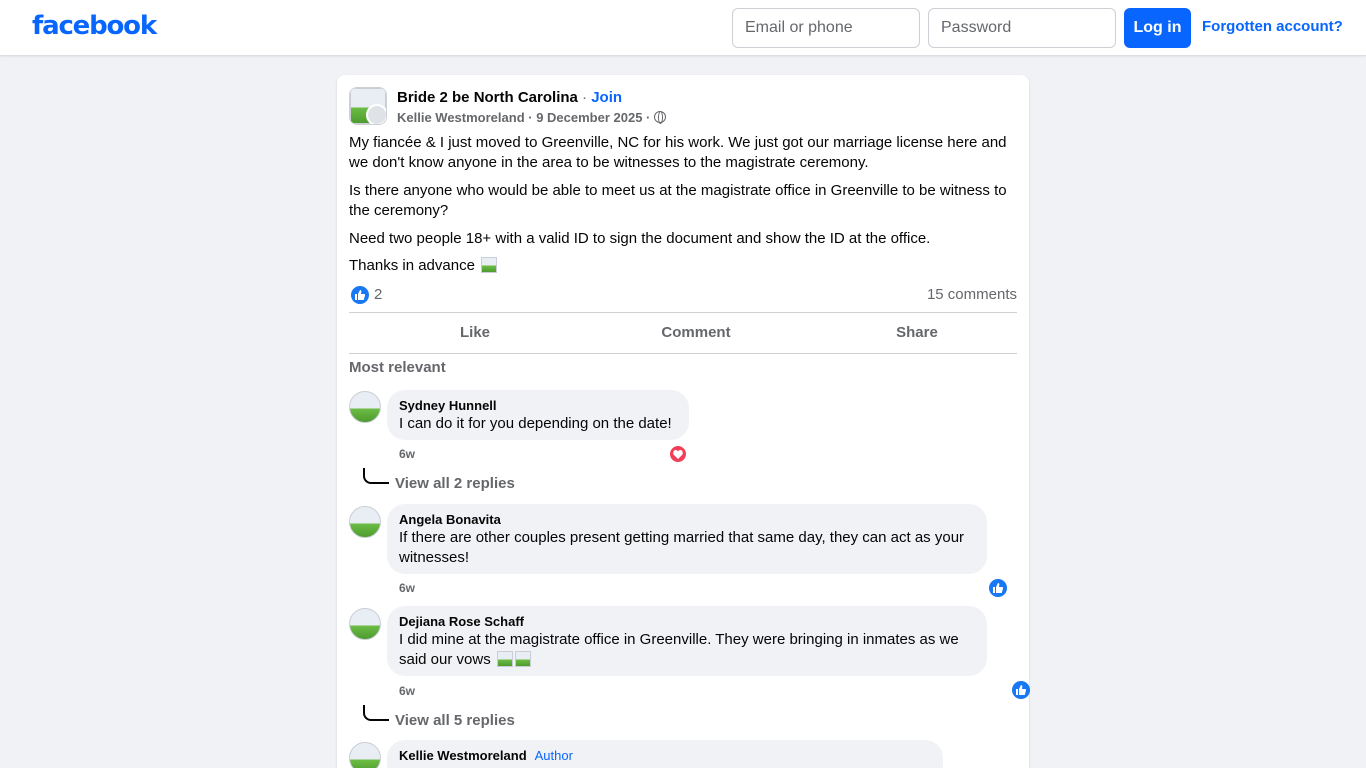 The width and height of the screenshot is (1366, 768). I want to click on view-replies-link: View all 2 replies, so click(455, 483).